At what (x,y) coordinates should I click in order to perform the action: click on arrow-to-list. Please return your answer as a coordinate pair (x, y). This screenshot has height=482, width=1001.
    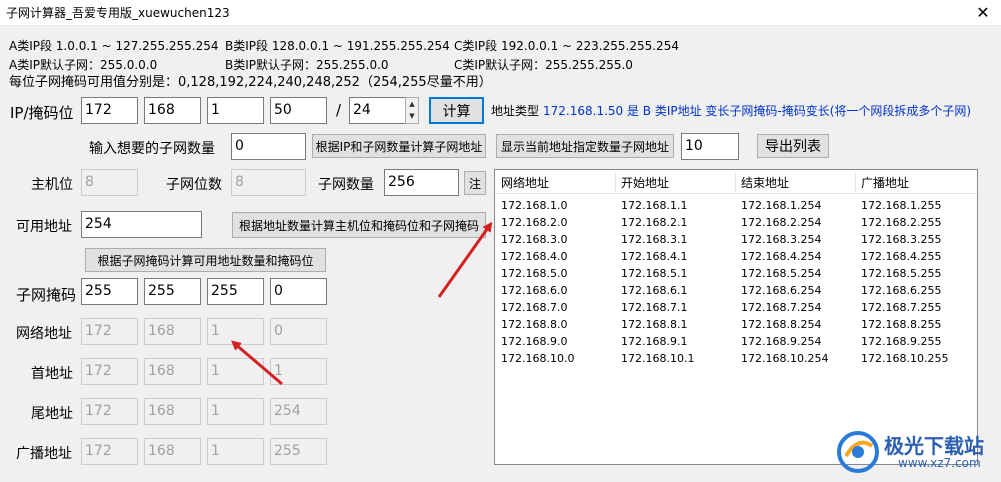
    Looking at the image, I should click on (465, 259).